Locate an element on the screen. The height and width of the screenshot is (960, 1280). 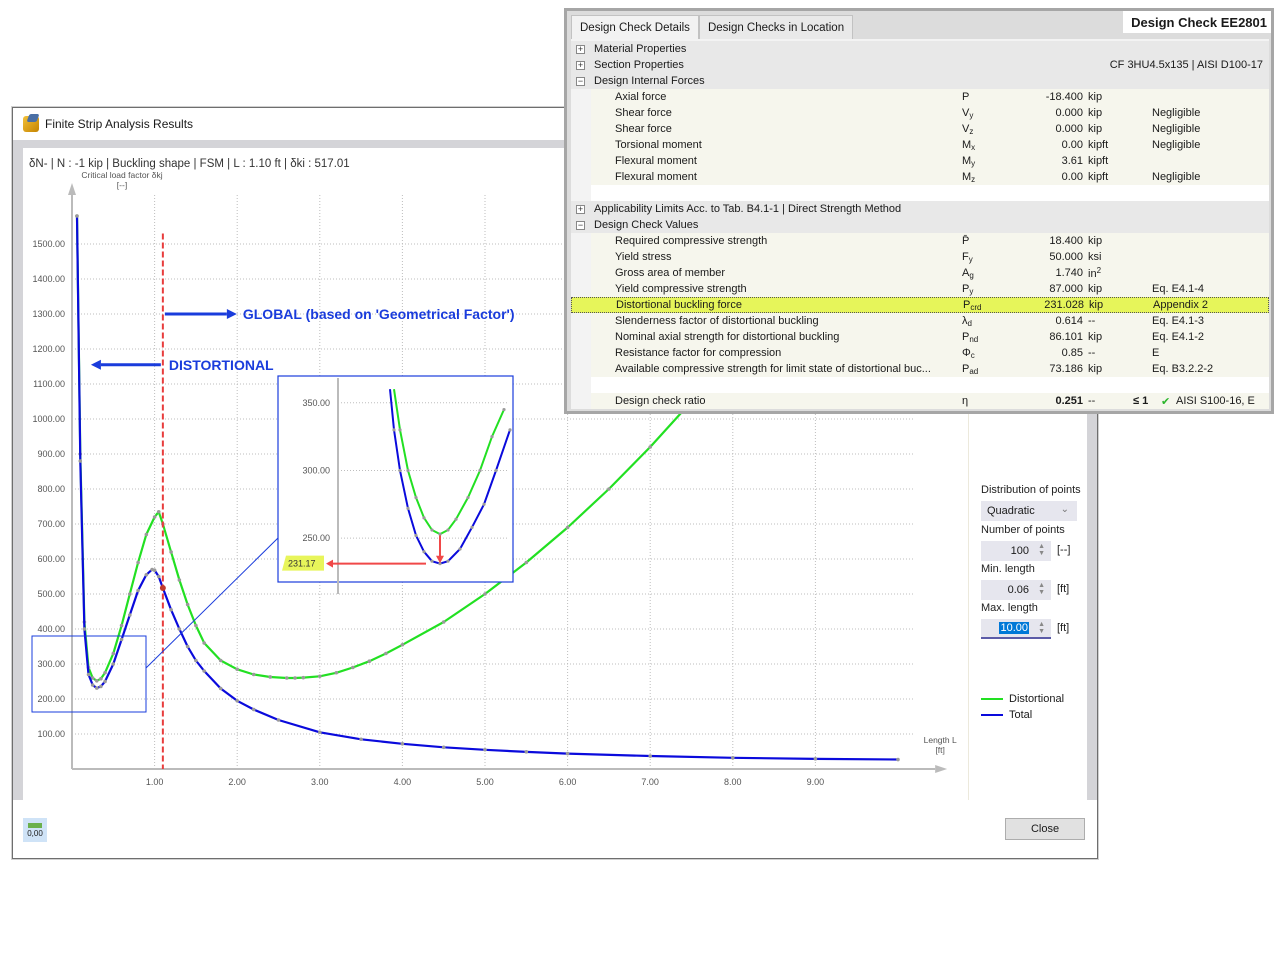
row-comparison: ≤ 1 is located at coordinates (1141, 401).